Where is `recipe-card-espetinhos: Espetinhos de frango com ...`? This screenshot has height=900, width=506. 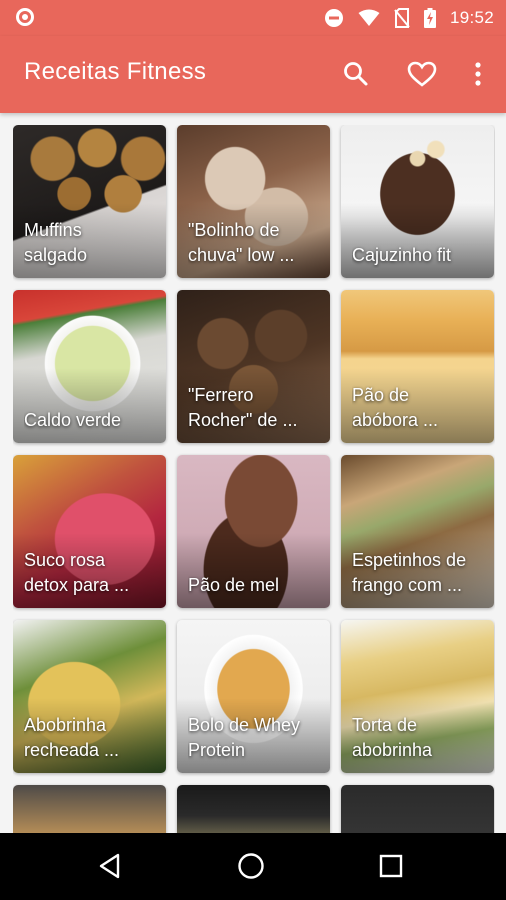 recipe-card-espetinhos: Espetinhos de frango com ... is located at coordinates (417, 531).